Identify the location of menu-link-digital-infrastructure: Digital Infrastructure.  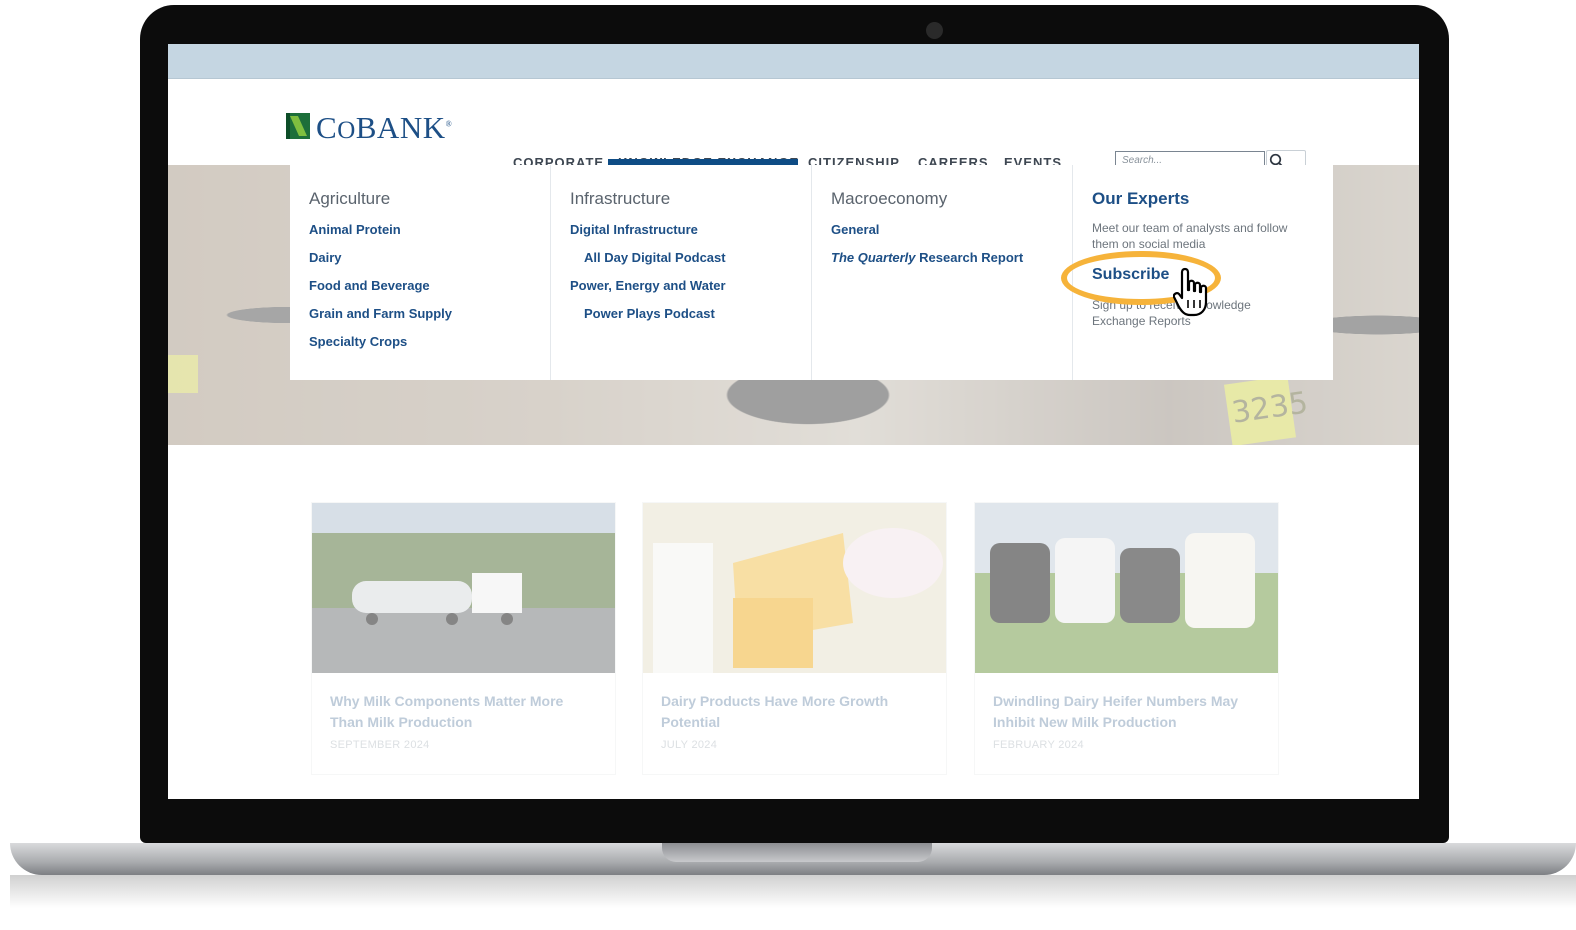
(634, 229).